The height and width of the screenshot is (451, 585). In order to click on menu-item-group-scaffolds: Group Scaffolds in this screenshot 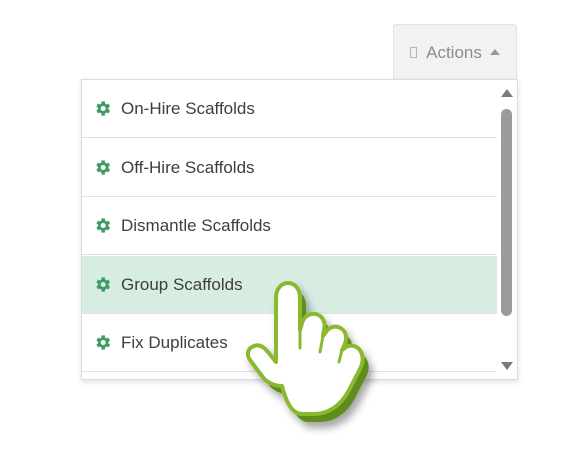, I will do `click(290, 285)`.